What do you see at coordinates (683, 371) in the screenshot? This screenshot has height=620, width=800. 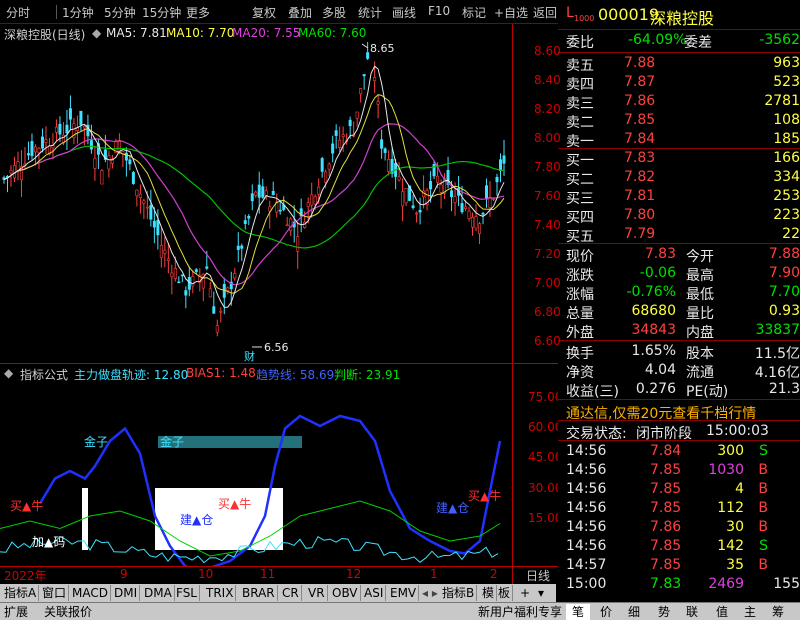 I see `stat-row: 净资 4.04 流通 4.16亿` at bounding box center [683, 371].